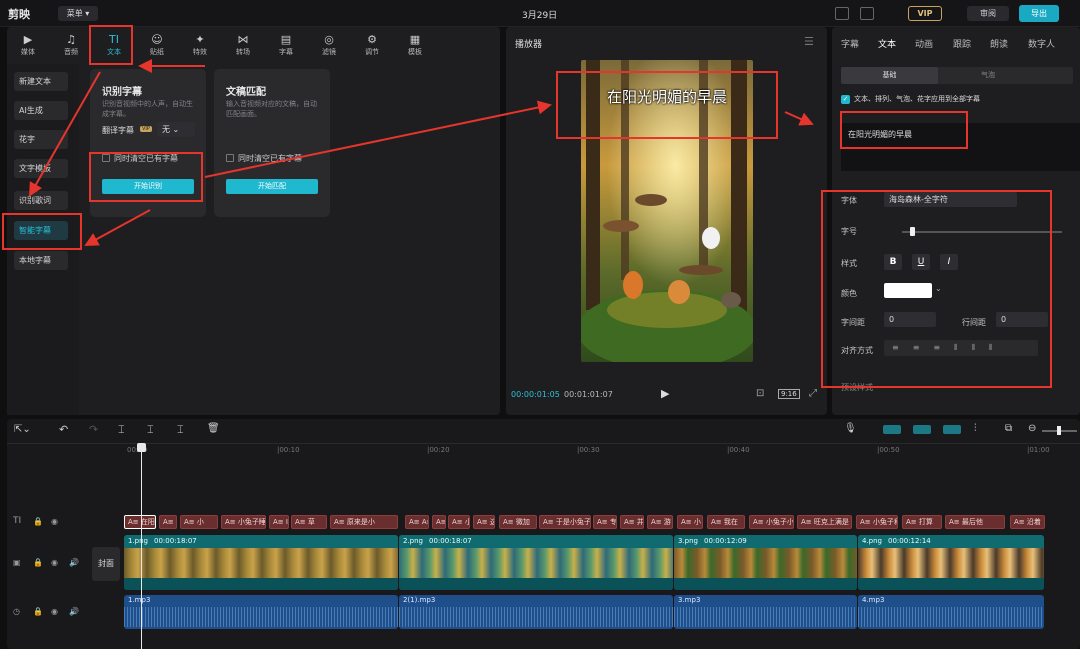 The width and height of the screenshot is (1080, 649). I want to click on caption-overlay: 在阳光明媚的早晨, so click(667, 96).